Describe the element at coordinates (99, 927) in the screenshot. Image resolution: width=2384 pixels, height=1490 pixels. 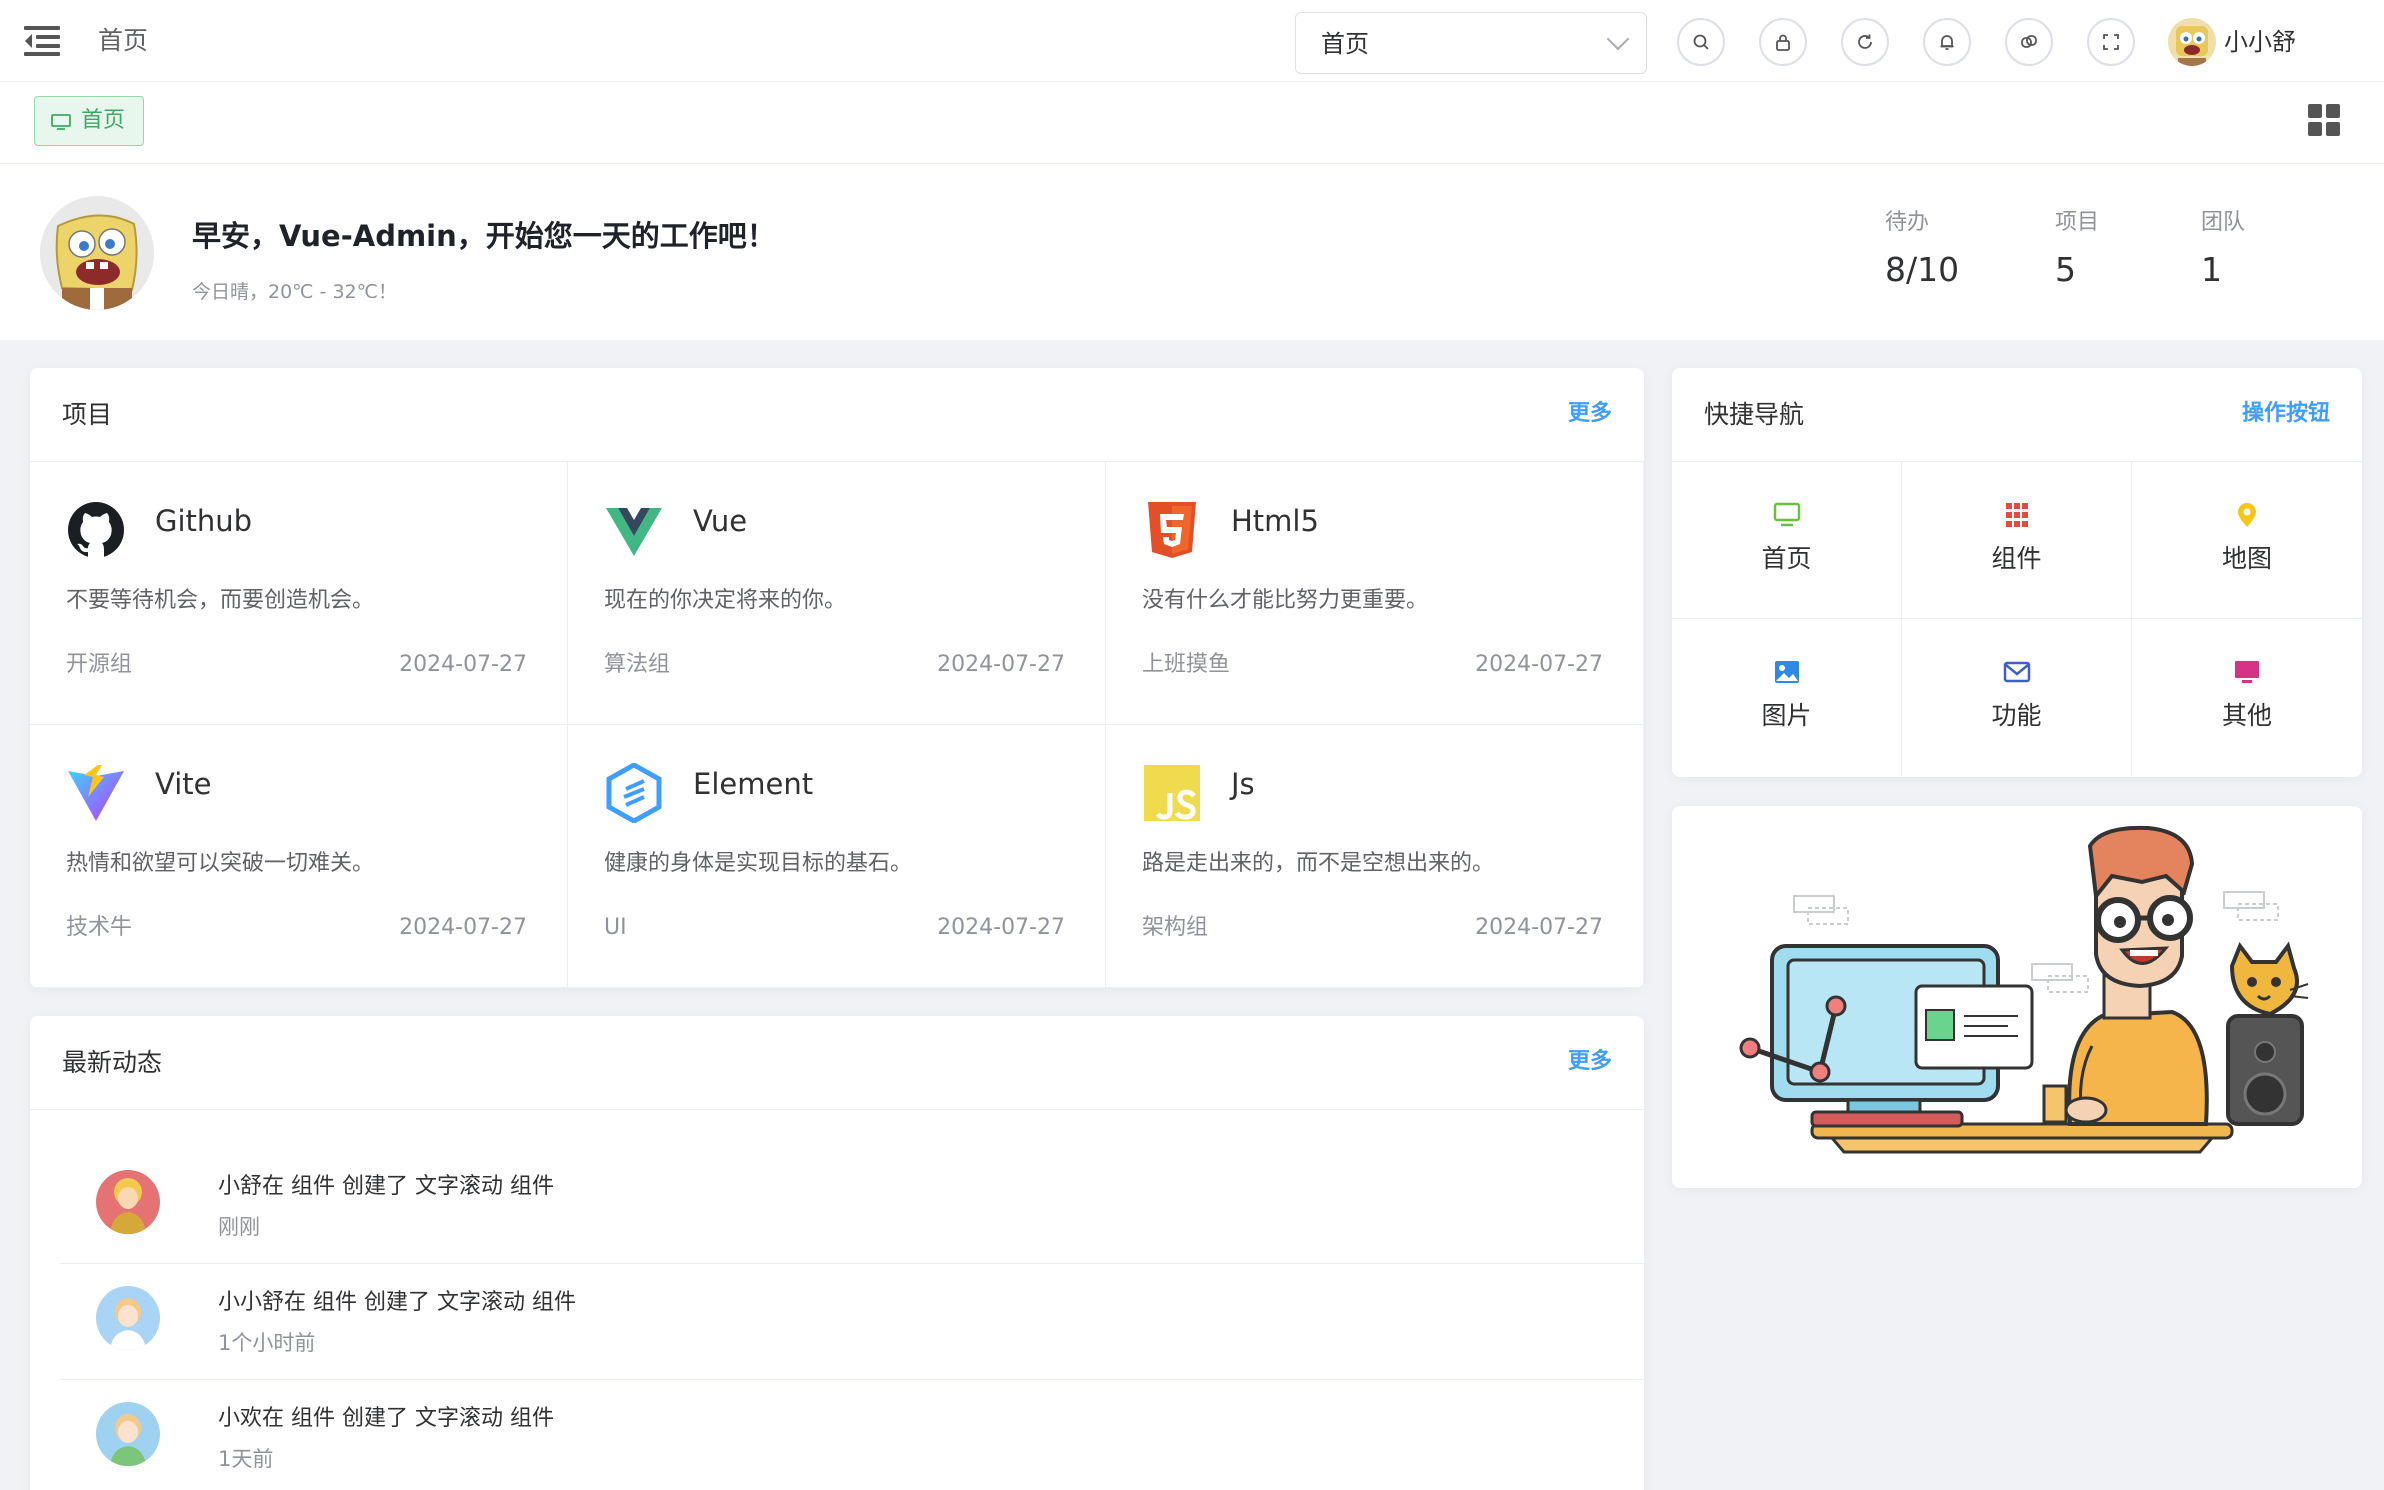
I see `project-group: 技术牛` at that location.